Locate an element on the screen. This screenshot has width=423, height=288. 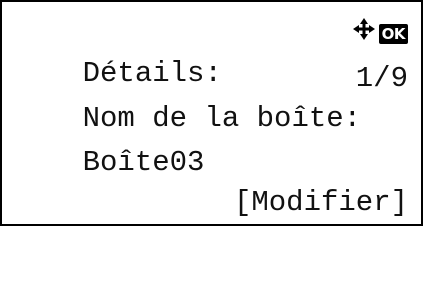
field-value: Boîte03 is located at coordinates (143, 162).